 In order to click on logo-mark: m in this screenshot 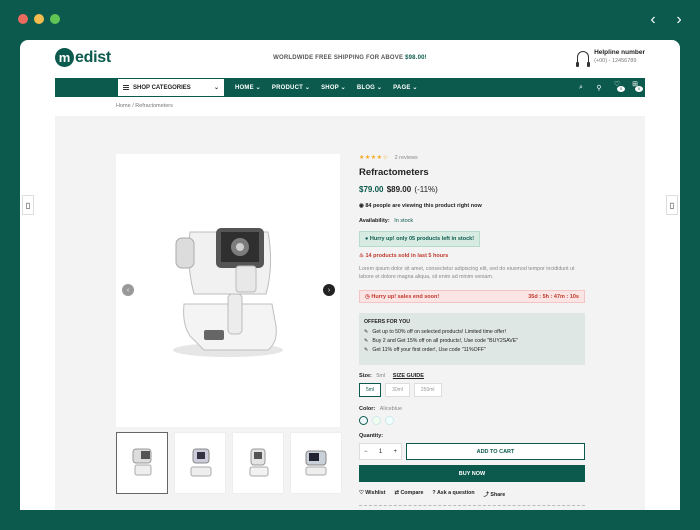, I will do `click(64, 57)`.